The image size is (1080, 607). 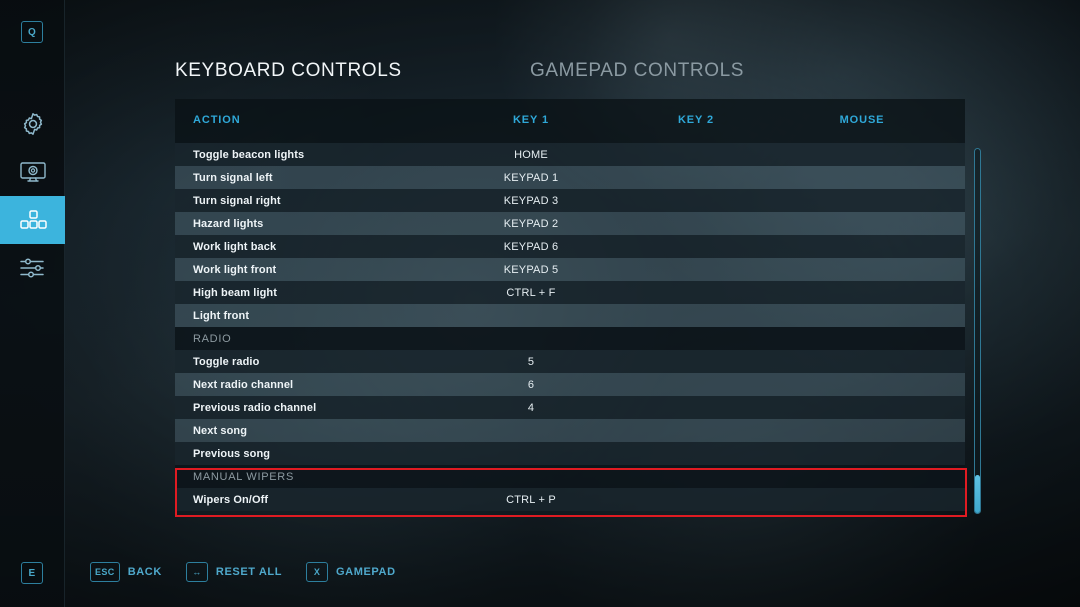 I want to click on action-label: Work light front, so click(x=235, y=269).